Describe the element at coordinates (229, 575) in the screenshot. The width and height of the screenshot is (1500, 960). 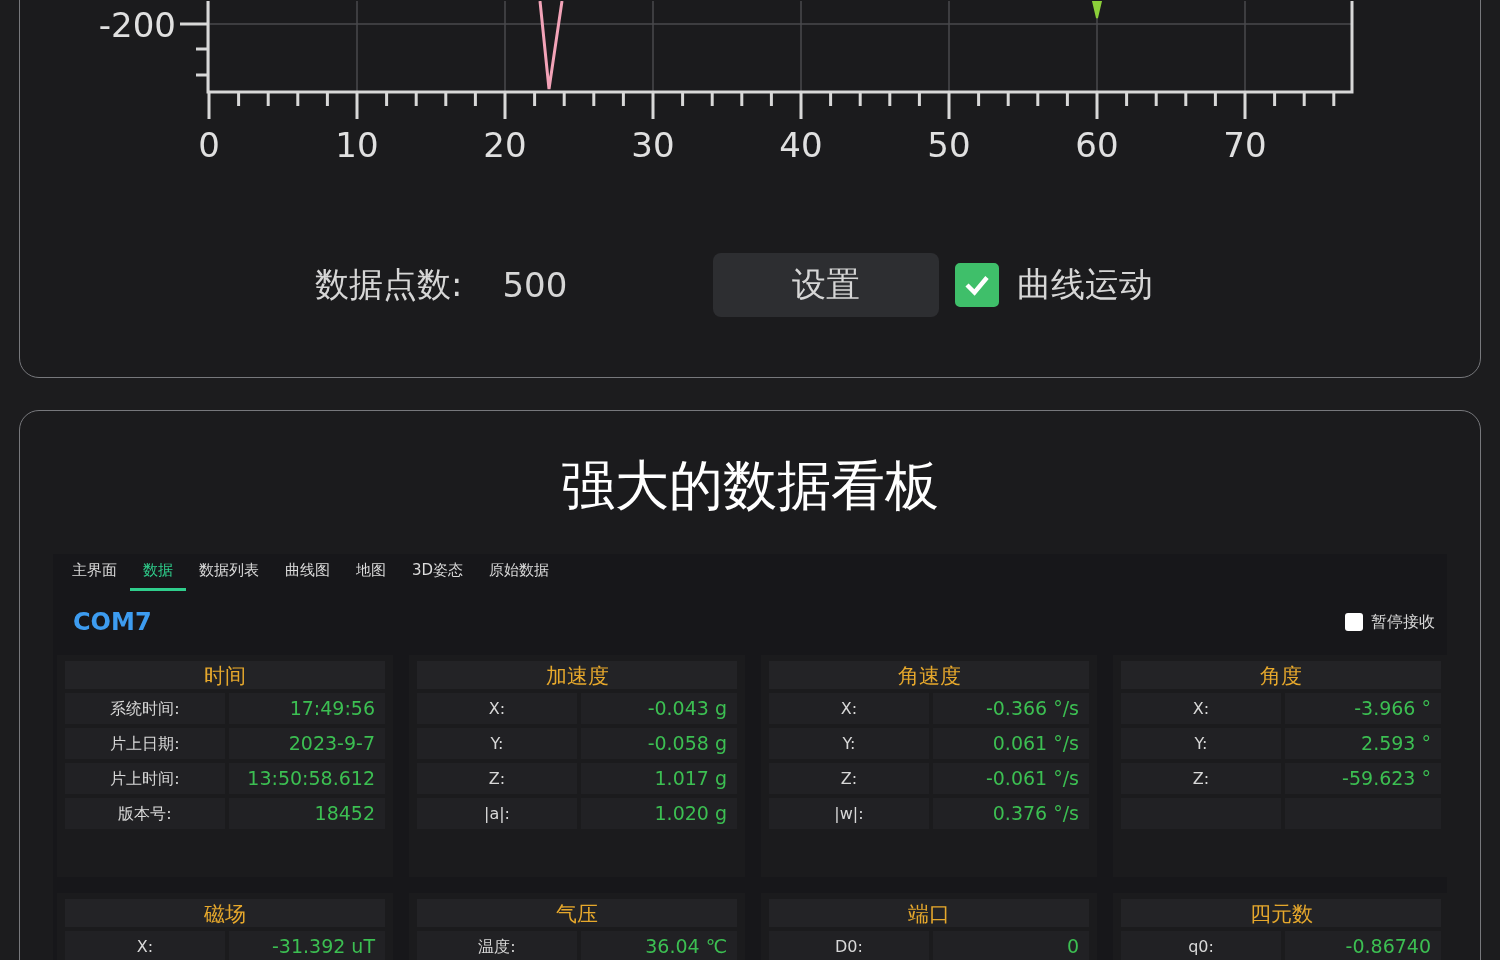
I see `tab: 数据列表` at that location.